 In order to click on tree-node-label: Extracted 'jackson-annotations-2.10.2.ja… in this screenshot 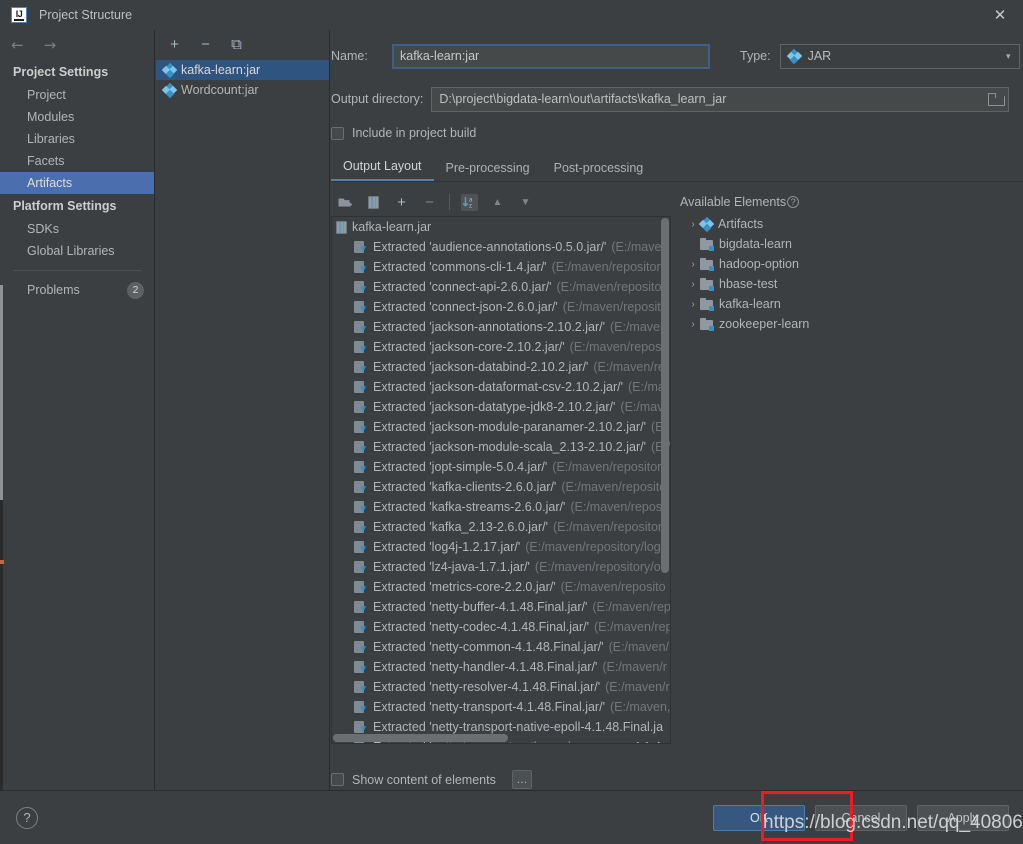, I will do `click(489, 327)`.